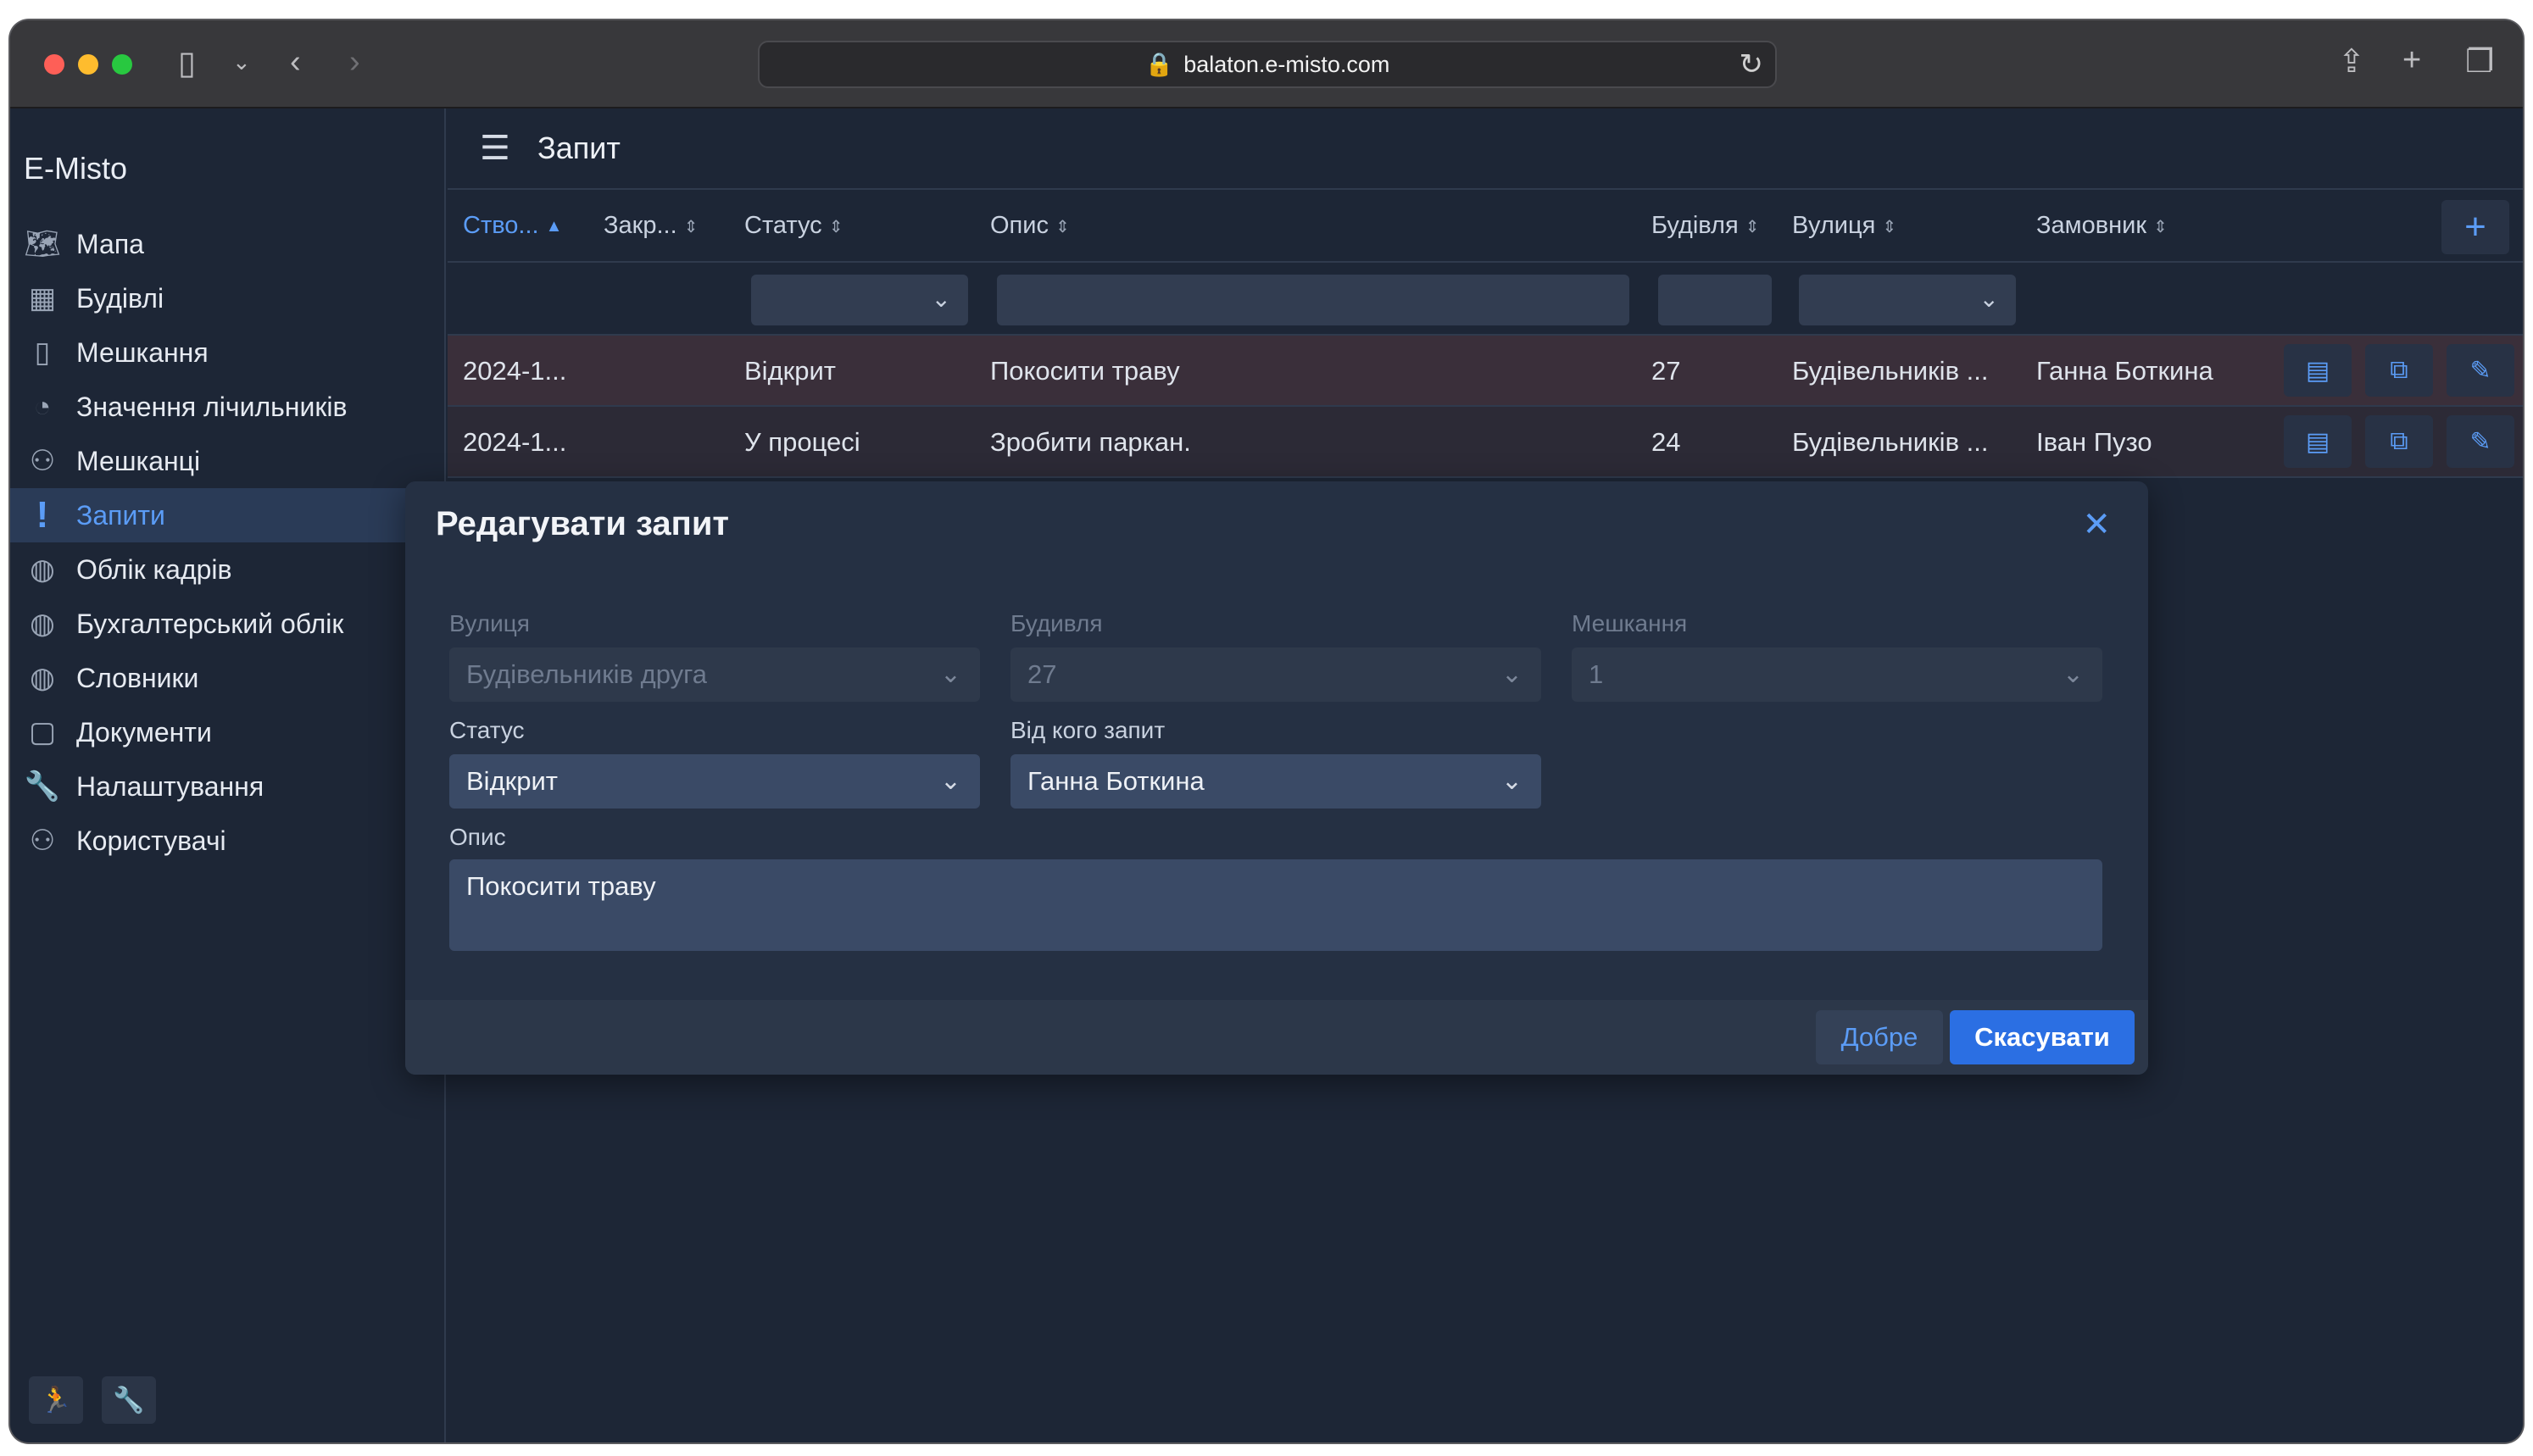 The width and height of the screenshot is (2533, 1456). Describe the element at coordinates (227, 407) in the screenshot. I see `sidebar-item-meter-readings: ◔ Значення лічильників` at that location.